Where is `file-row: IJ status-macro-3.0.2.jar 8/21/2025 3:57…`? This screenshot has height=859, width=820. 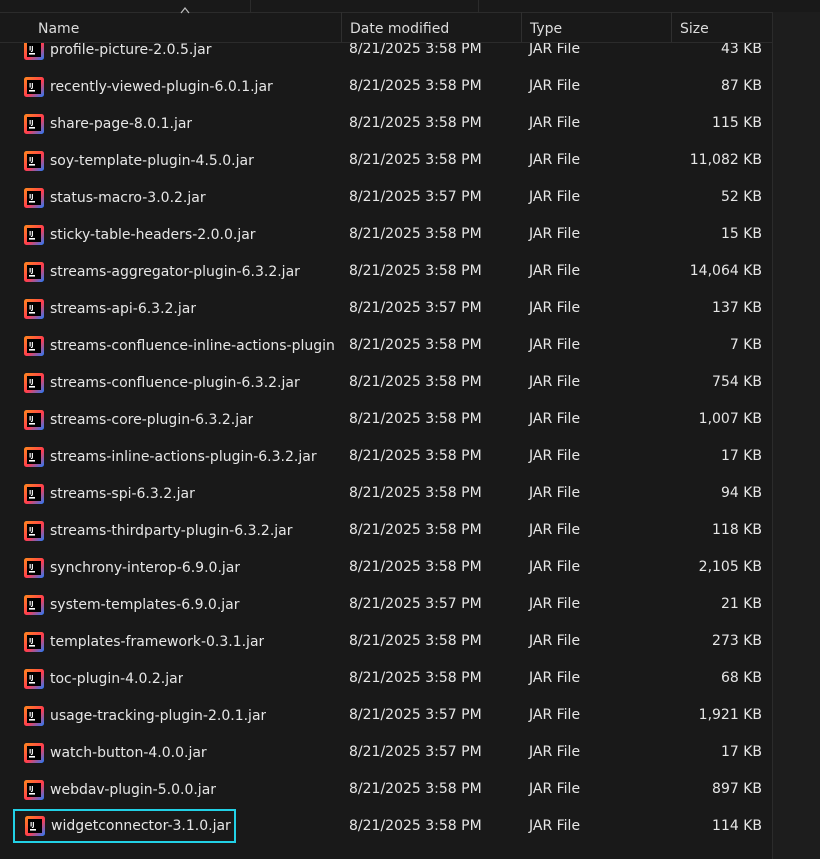
file-row: IJ status-macro-3.0.2.jar 8/21/2025 3:57… is located at coordinates (386, 197).